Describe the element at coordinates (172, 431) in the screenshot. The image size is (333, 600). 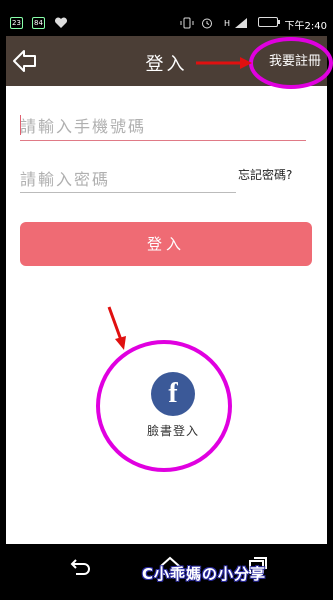
I see `facebook-login-label: 臉書登入` at that location.